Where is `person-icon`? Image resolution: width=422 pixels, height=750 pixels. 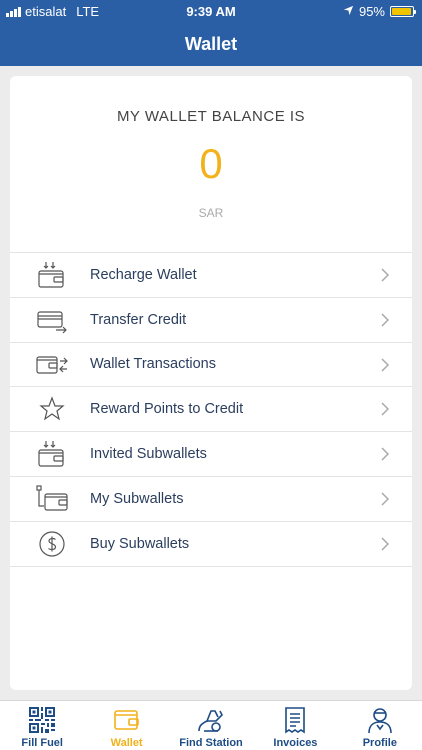
person-icon is located at coordinates (380, 720).